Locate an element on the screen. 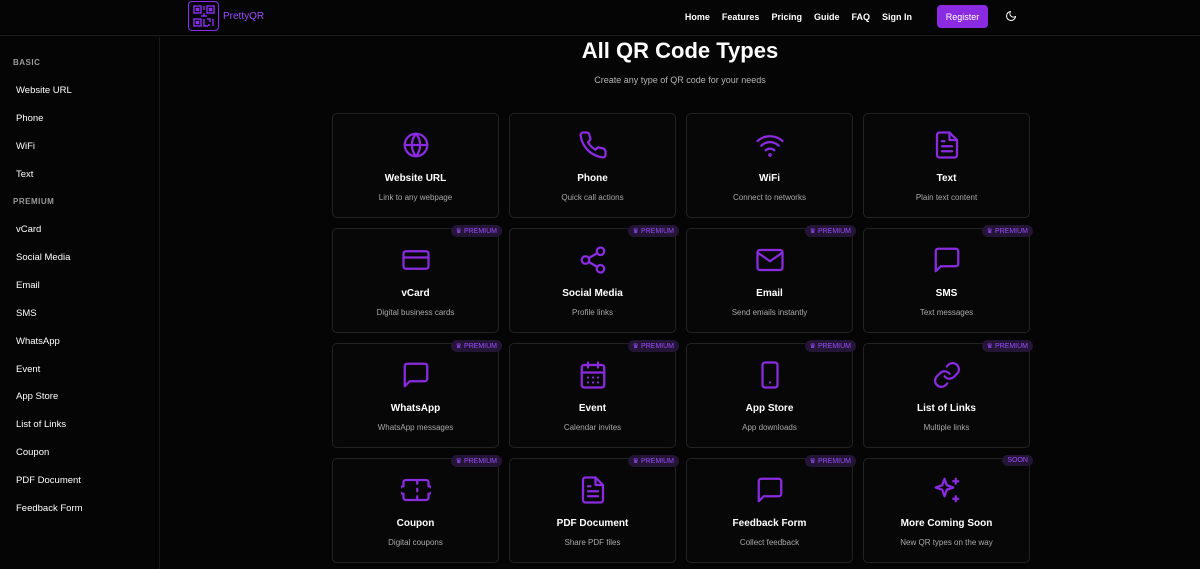 This screenshot has width=1200, height=569. nav-link-features: Features is located at coordinates (741, 17).